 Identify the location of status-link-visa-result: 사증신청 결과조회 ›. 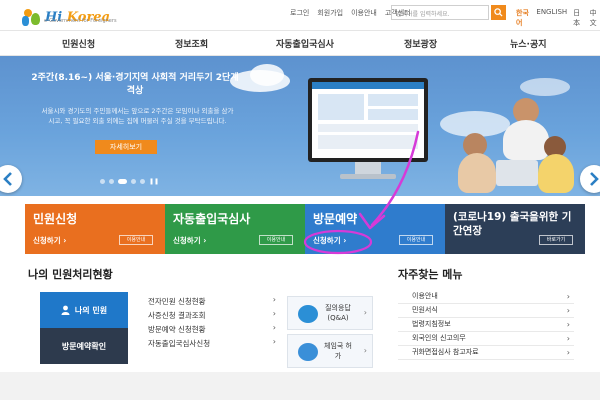
(213, 316).